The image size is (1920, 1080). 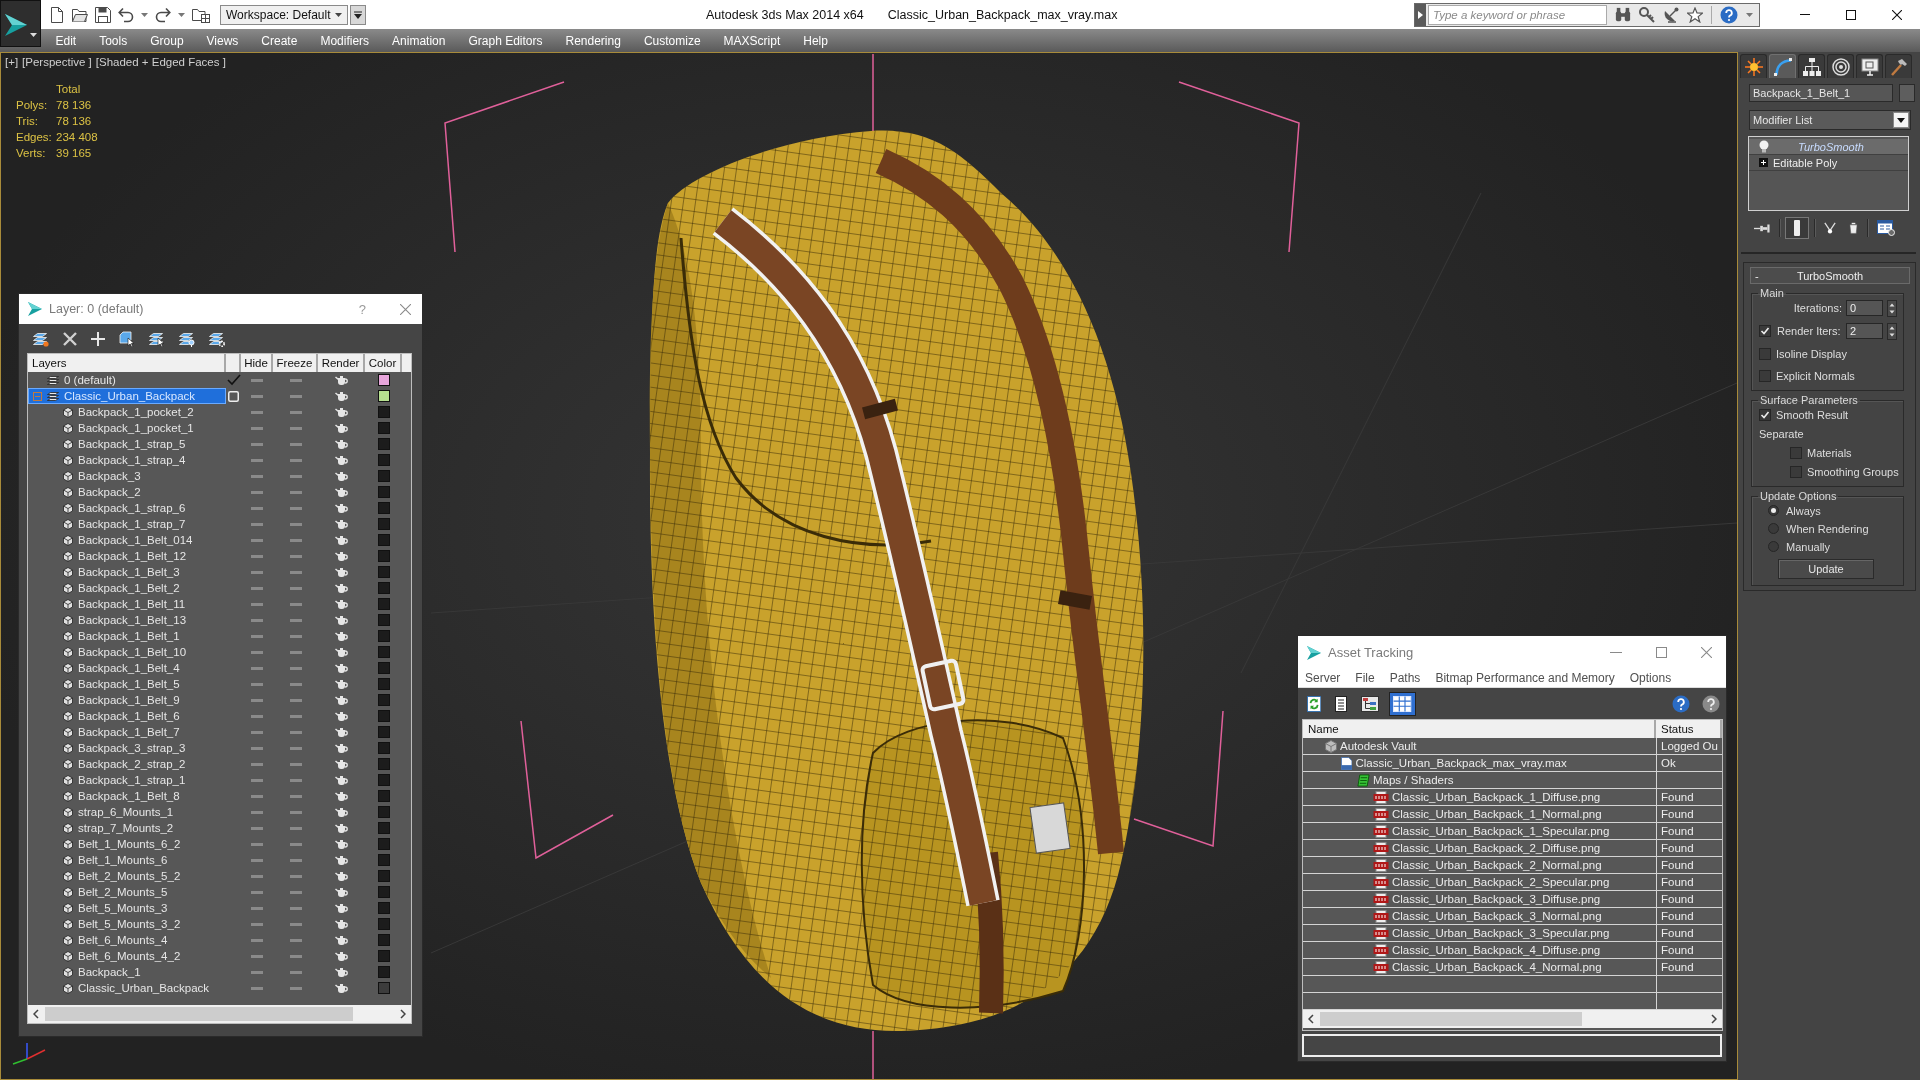 What do you see at coordinates (98, 338) in the screenshot?
I see `plus-icon` at bounding box center [98, 338].